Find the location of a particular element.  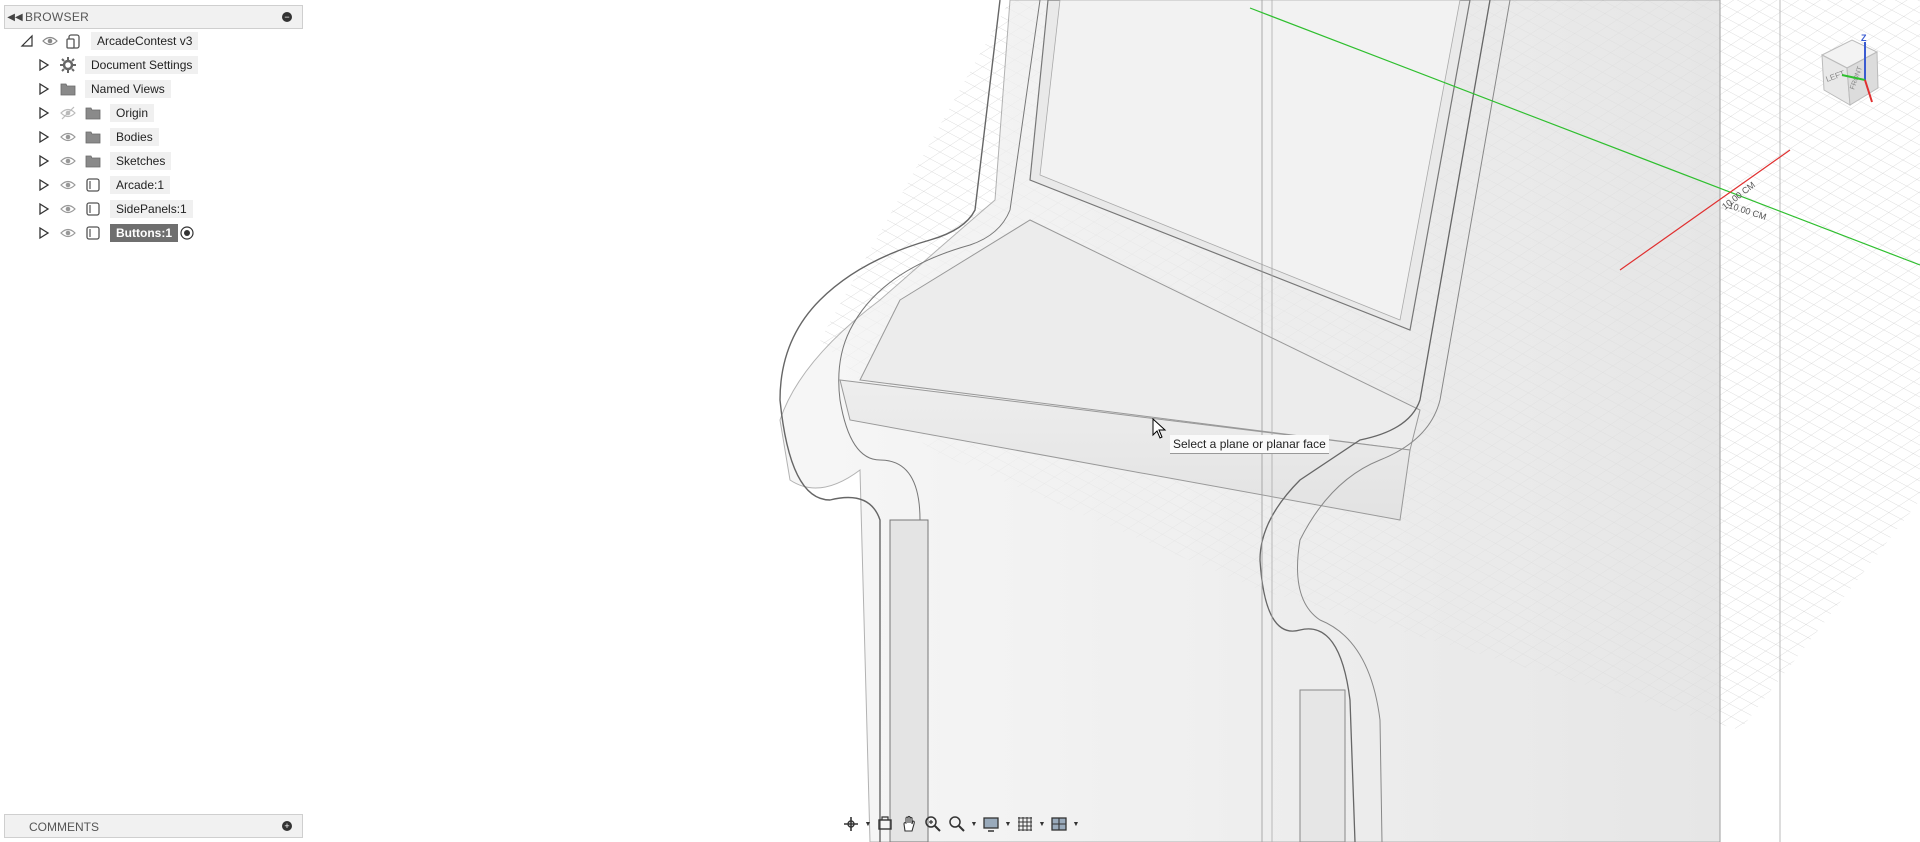

orbit-icon is located at coordinates (851, 824).